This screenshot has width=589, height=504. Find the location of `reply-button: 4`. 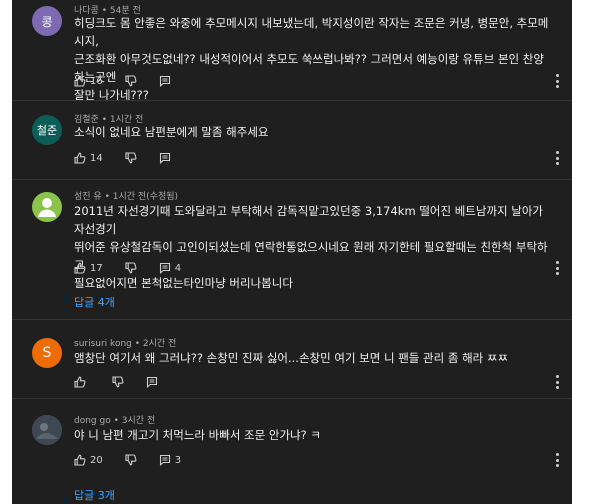

reply-button: 4 is located at coordinates (170, 268).